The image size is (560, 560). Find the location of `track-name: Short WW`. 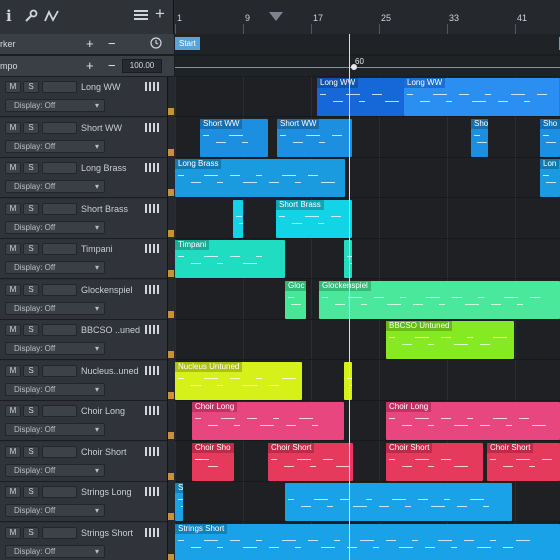

track-name: Short WW is located at coordinates (101, 128).